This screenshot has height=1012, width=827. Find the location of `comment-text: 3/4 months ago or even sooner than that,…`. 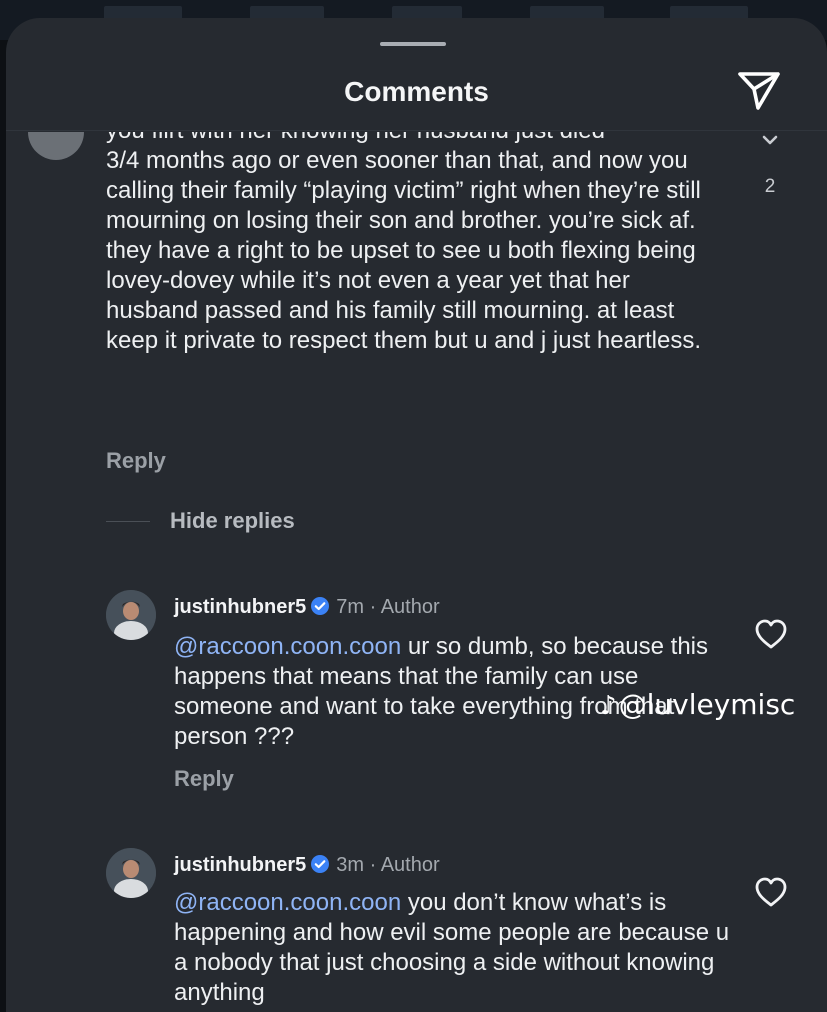

comment-text: 3/4 months ago or even sooner than that,… is located at coordinates (403, 250).